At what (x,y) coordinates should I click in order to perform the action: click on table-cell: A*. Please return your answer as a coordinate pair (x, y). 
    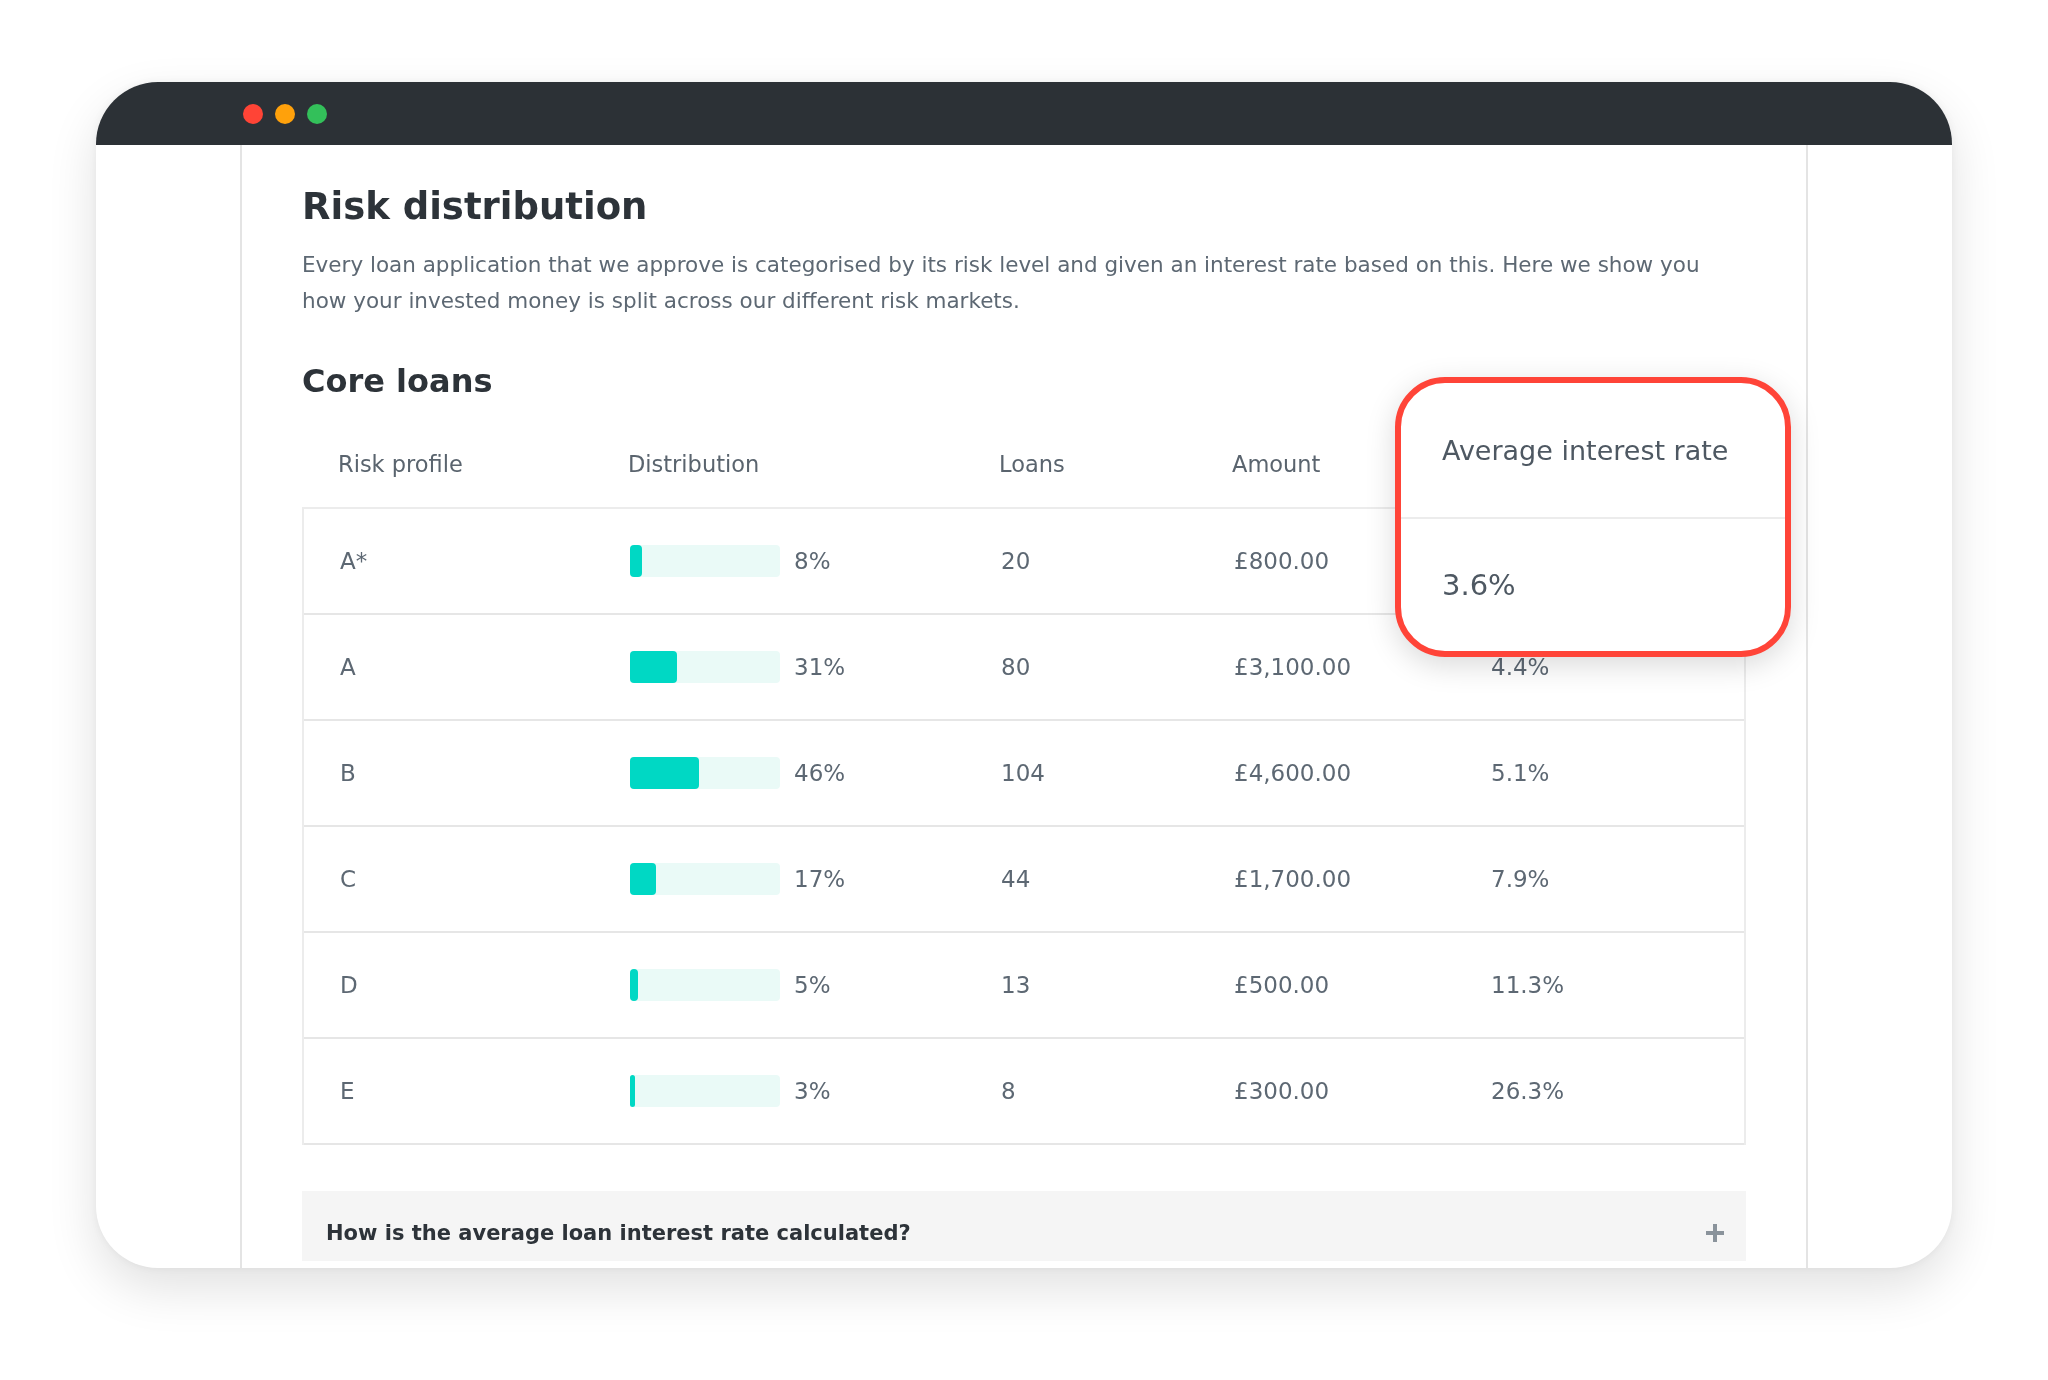
    Looking at the image, I should click on (354, 561).